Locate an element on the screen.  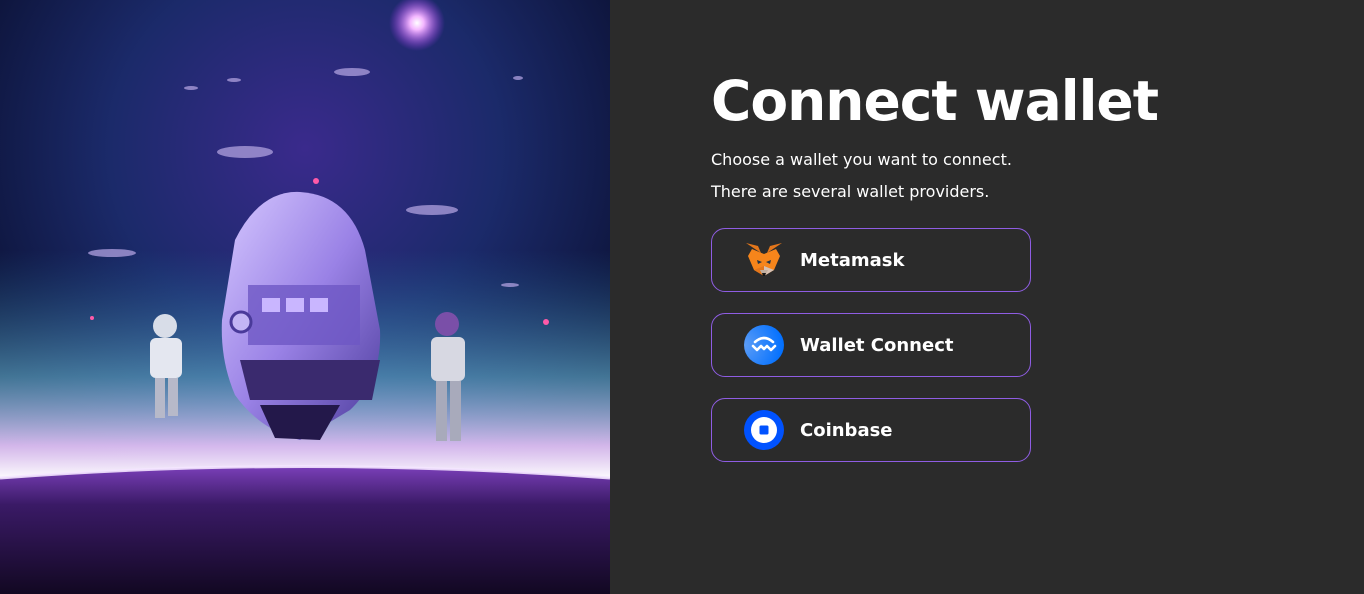
metamask-fox-icon is located at coordinates (764, 260).